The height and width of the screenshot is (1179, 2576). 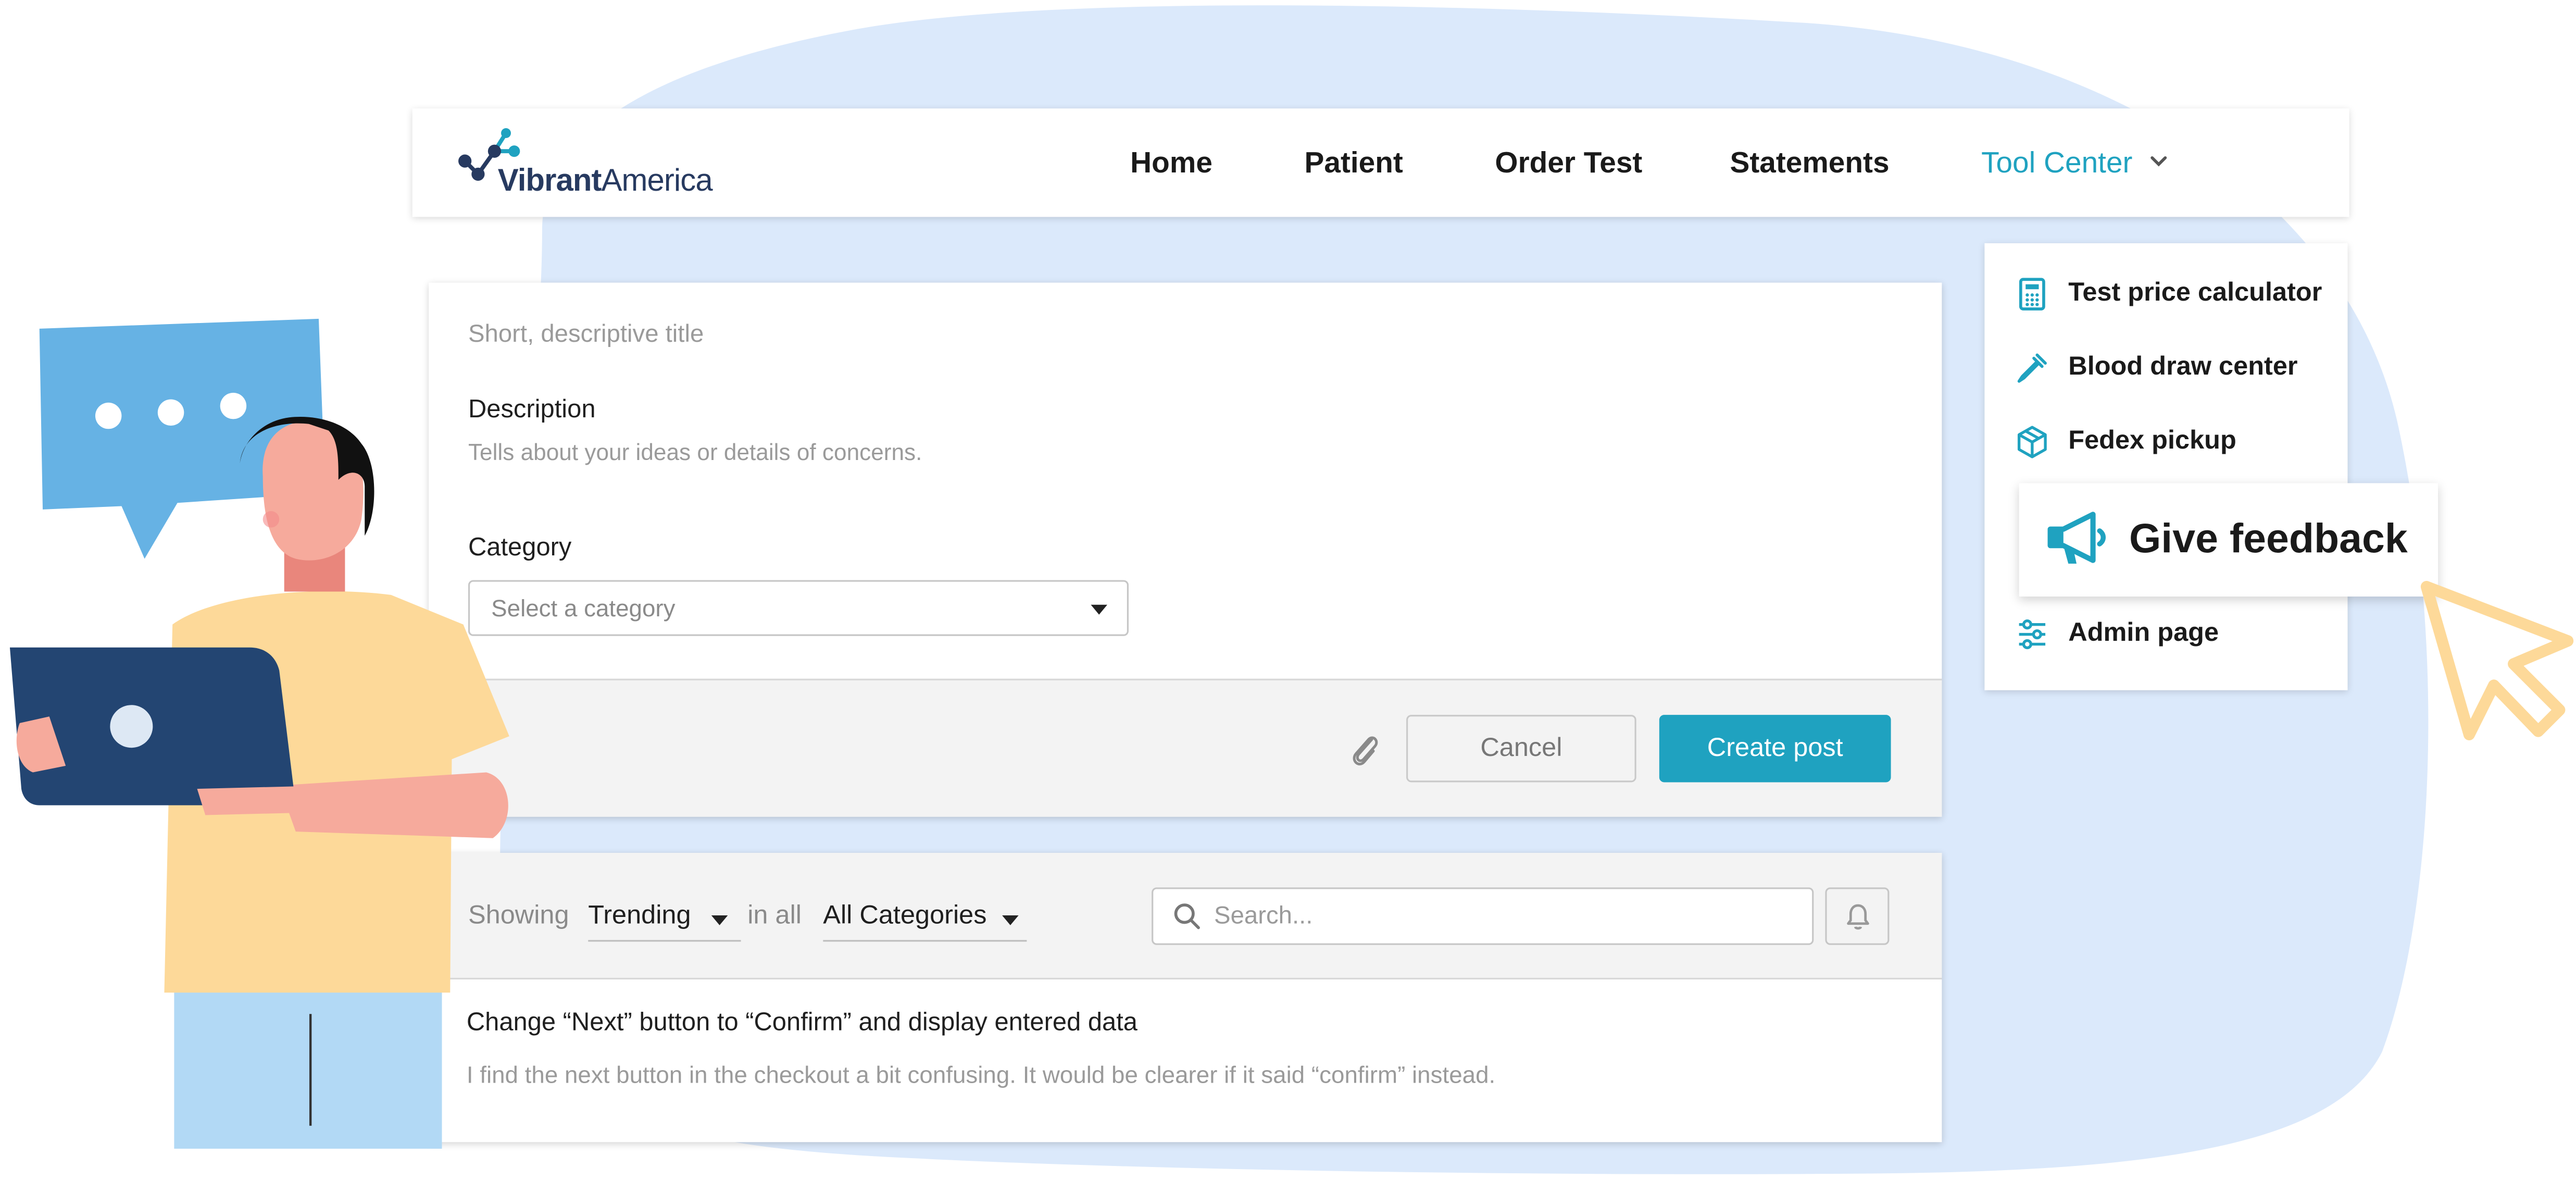 I want to click on sort-dropdown-value: Trending, so click(x=639, y=916).